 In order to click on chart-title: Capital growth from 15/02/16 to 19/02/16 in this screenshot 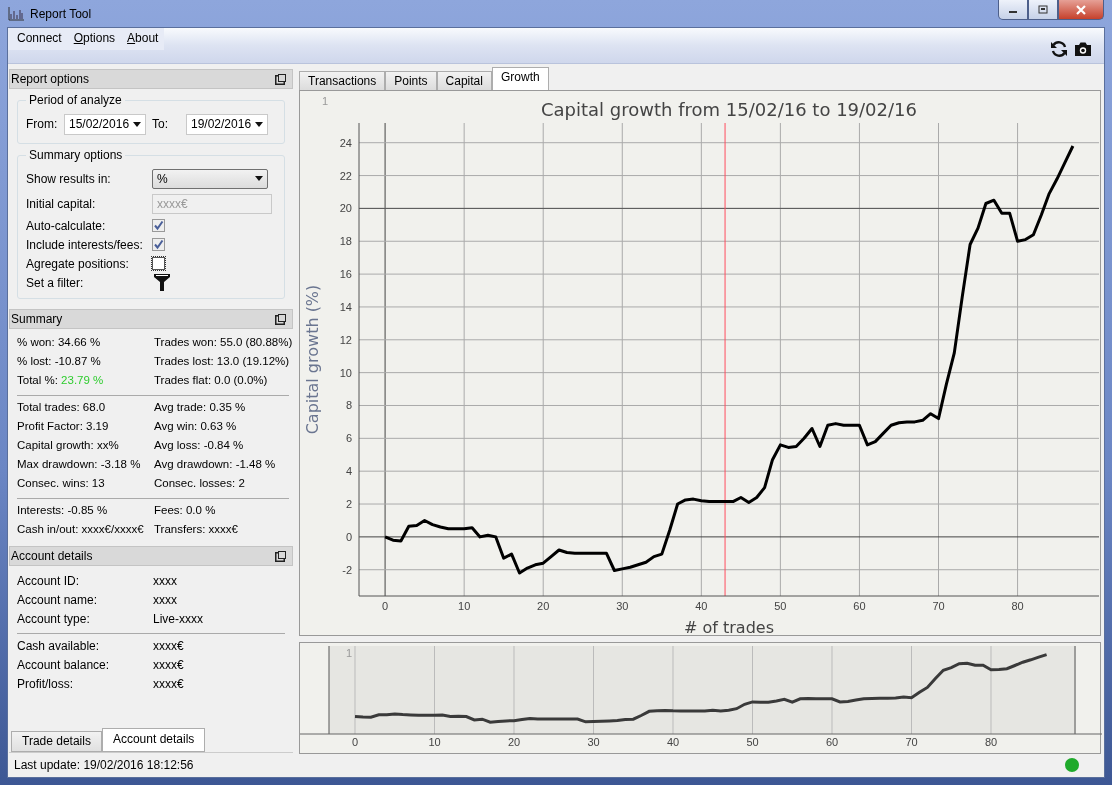, I will do `click(729, 109)`.